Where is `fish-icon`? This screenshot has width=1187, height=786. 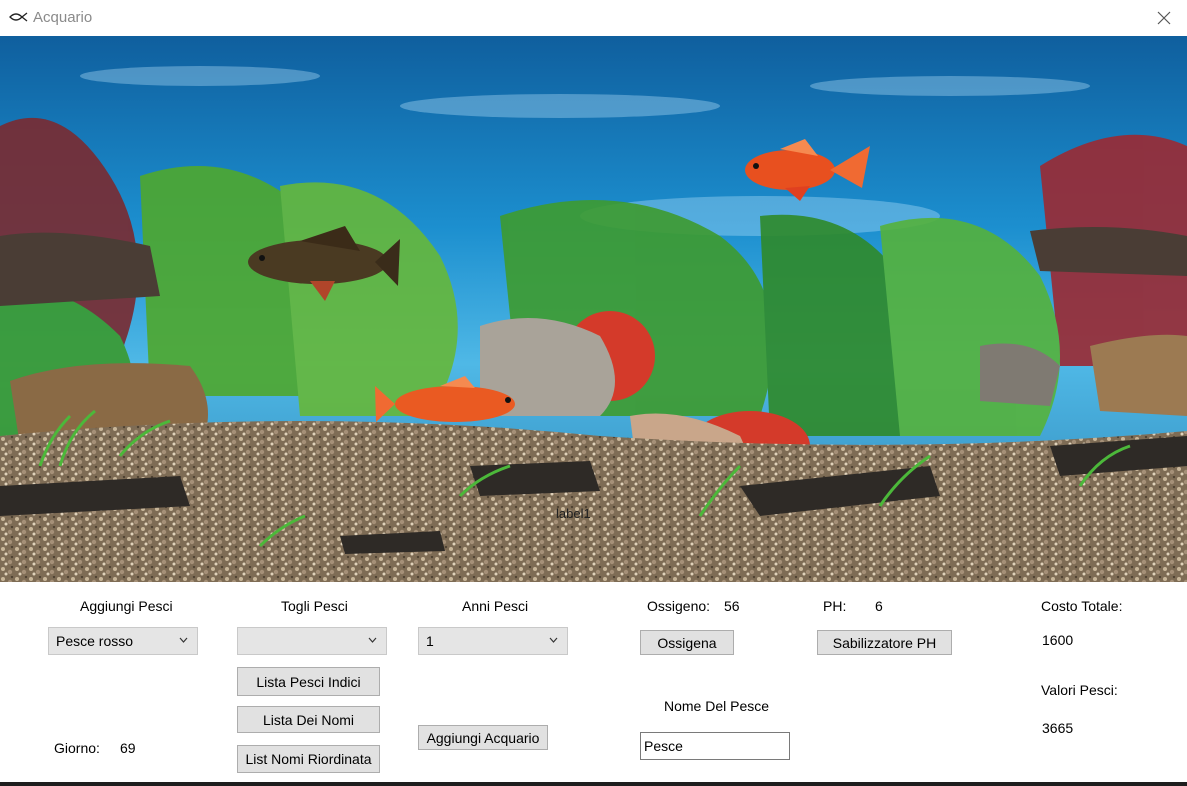
fish-icon is located at coordinates (18, 17).